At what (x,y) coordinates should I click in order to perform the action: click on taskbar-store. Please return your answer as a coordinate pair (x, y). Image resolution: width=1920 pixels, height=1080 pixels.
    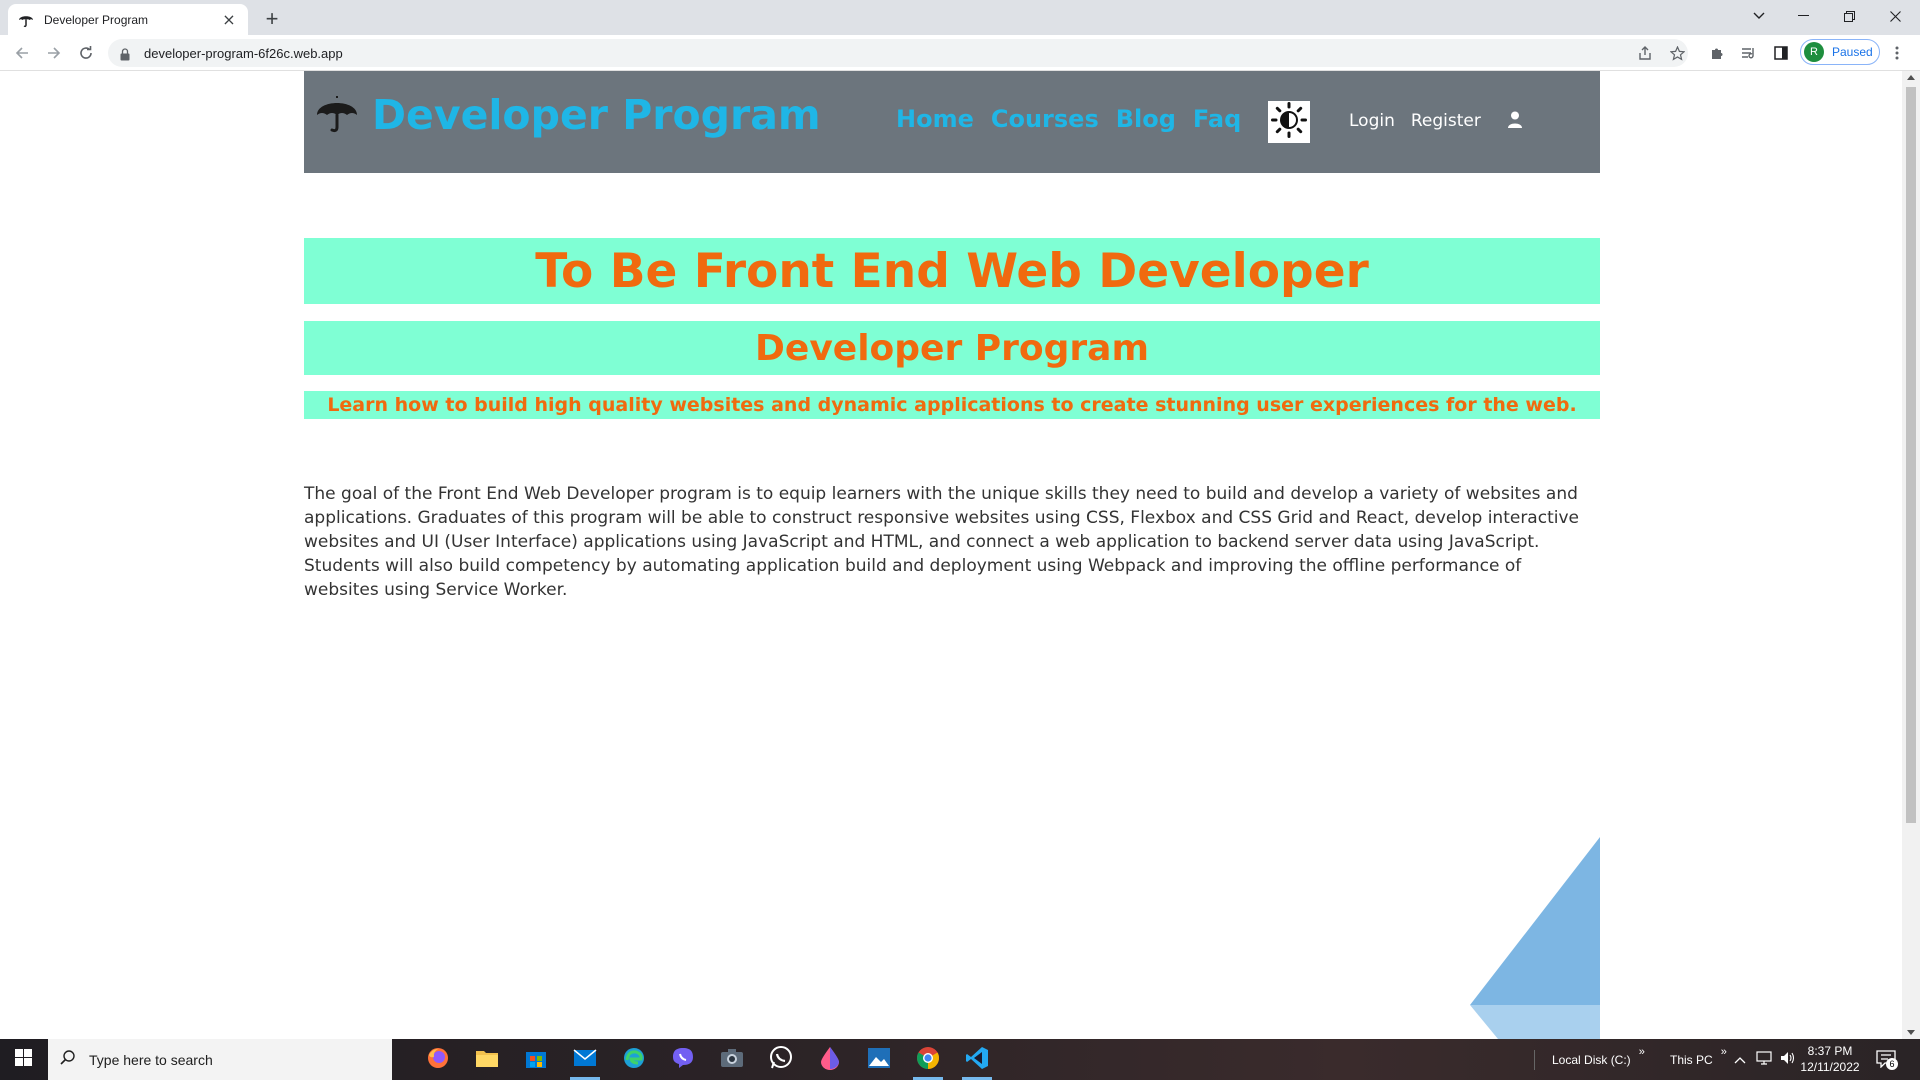
    Looking at the image, I should click on (536, 1059).